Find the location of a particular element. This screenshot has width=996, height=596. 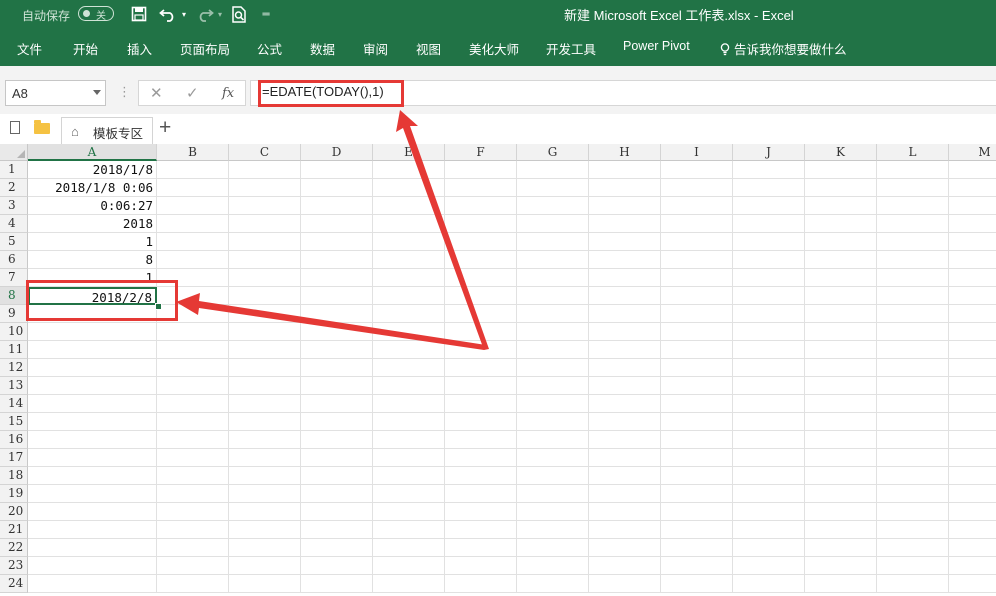

print-preview-icon is located at coordinates (239, 14).